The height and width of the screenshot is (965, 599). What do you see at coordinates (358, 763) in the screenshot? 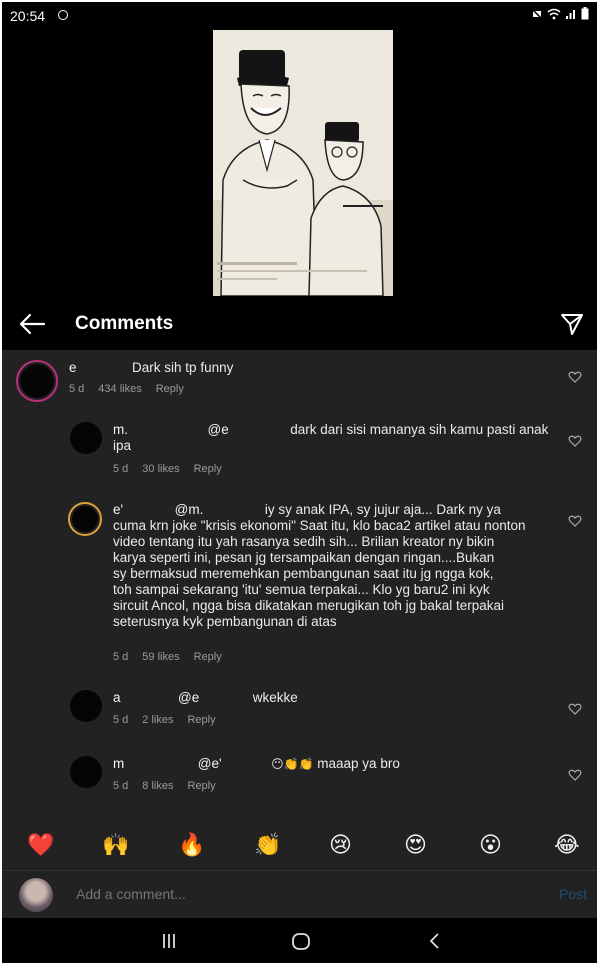
I see `comment-body: maaap ya bro` at bounding box center [358, 763].